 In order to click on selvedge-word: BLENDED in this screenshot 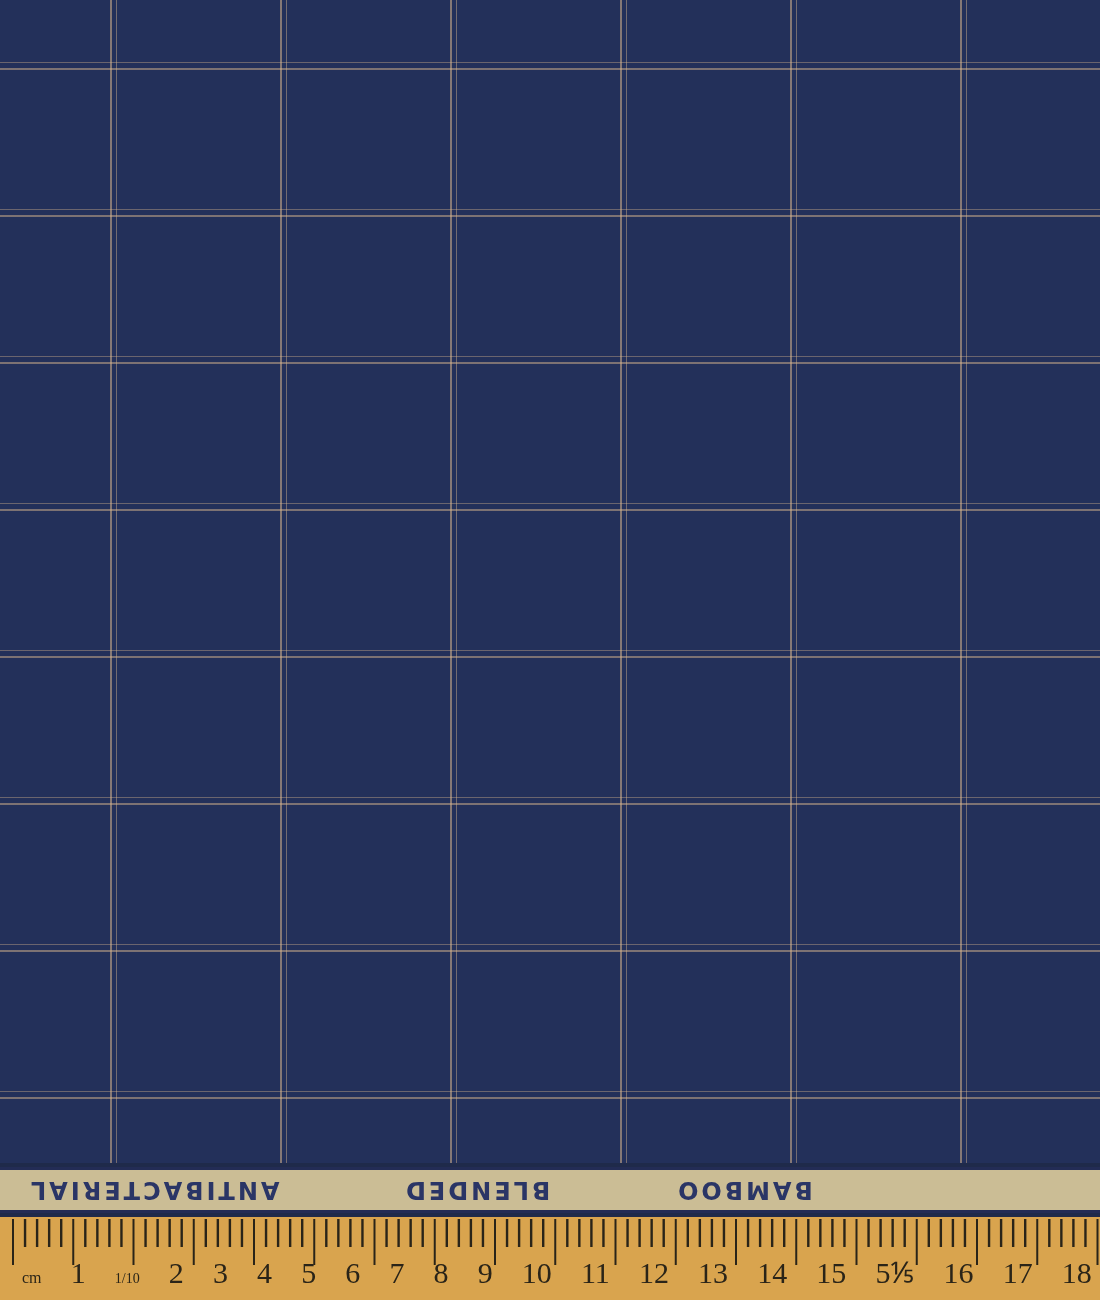, I will do `click(477, 1190)`.